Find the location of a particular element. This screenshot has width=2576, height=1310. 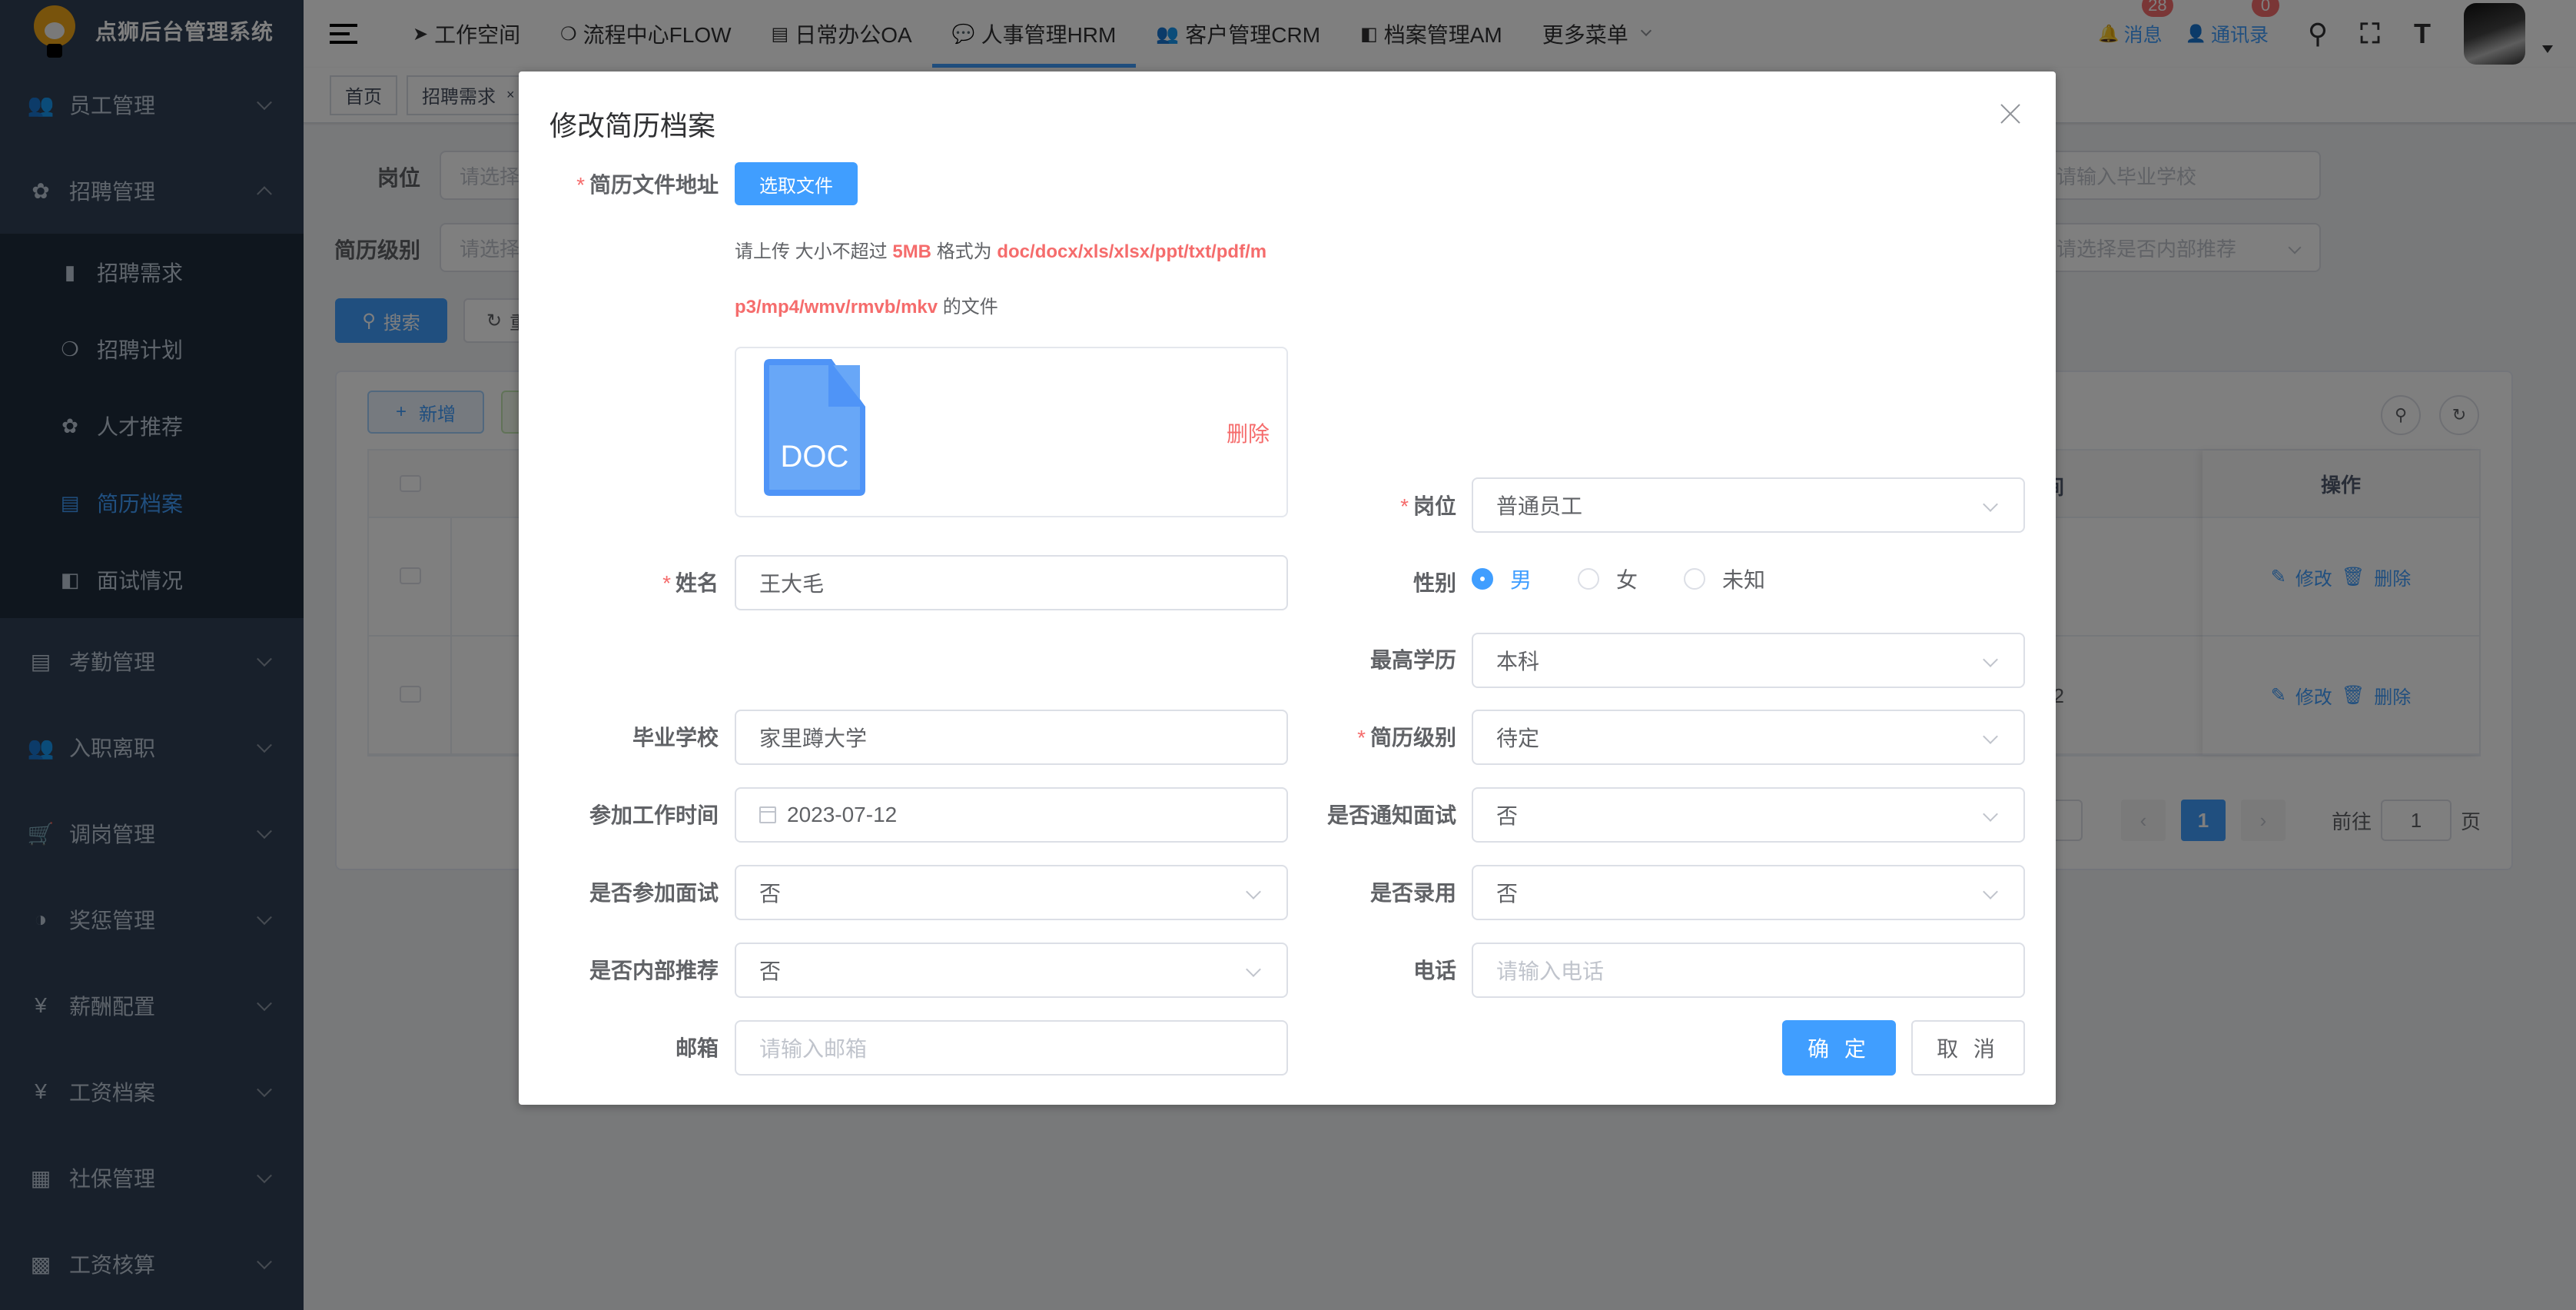

tip-formats: doc/docx/xls/xlsx/ppt/txt/pdf/m is located at coordinates (1132, 252).